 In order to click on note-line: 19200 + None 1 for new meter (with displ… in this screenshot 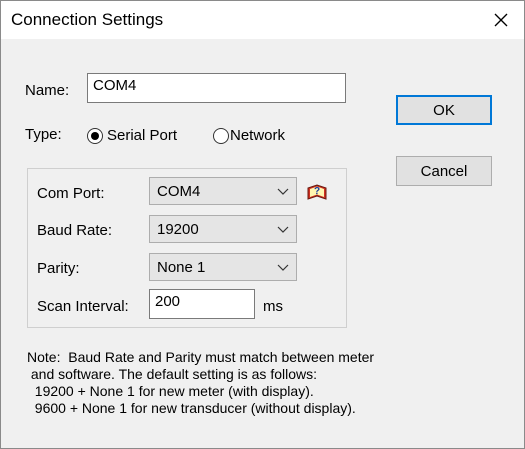, I will do `click(170, 391)`.